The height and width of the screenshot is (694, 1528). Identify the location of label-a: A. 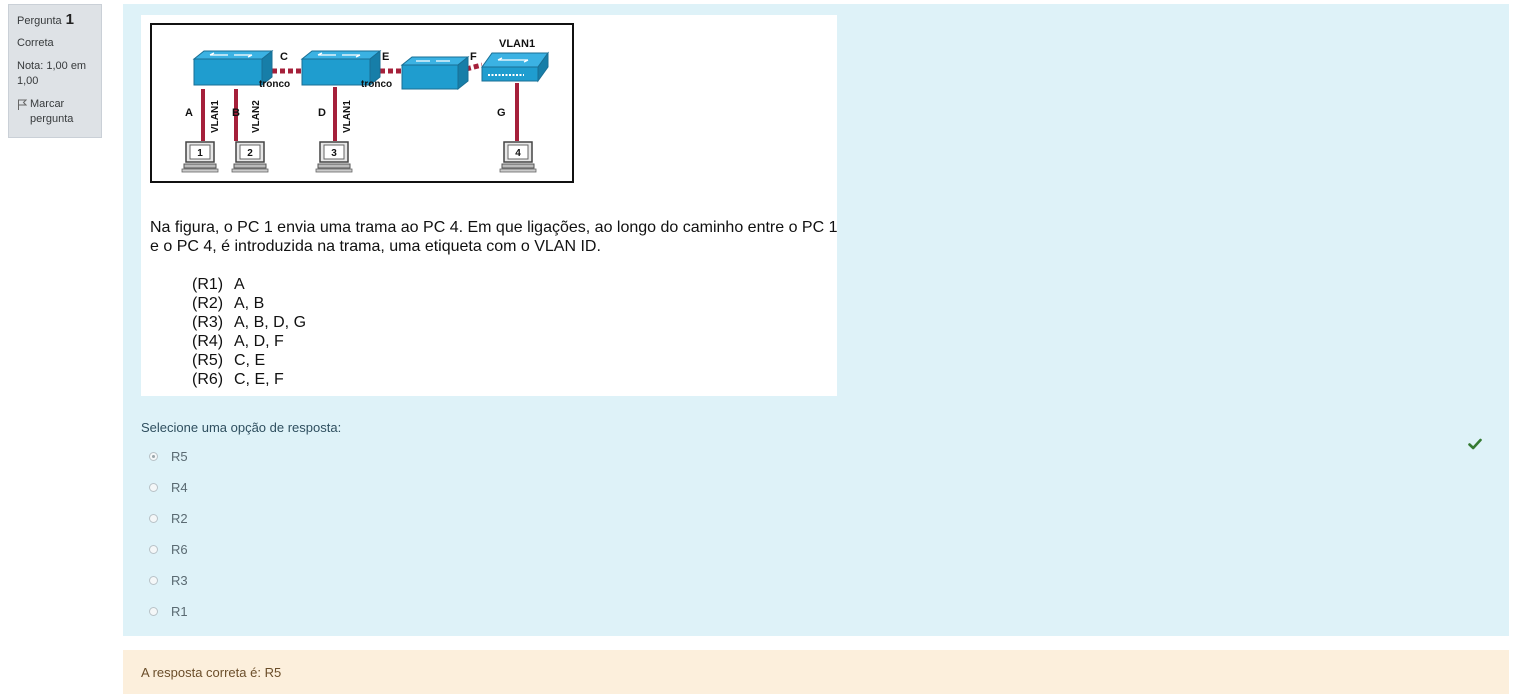
(189, 113).